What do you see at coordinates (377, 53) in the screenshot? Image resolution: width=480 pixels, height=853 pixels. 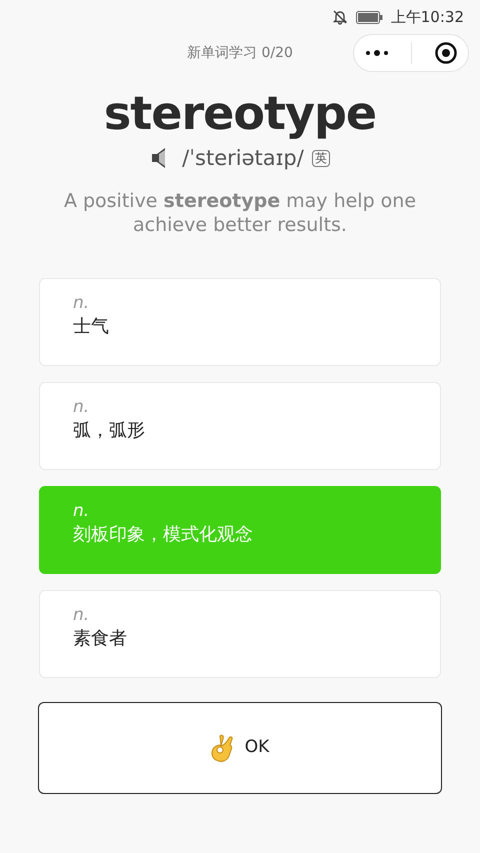 I see `more-icon` at bounding box center [377, 53].